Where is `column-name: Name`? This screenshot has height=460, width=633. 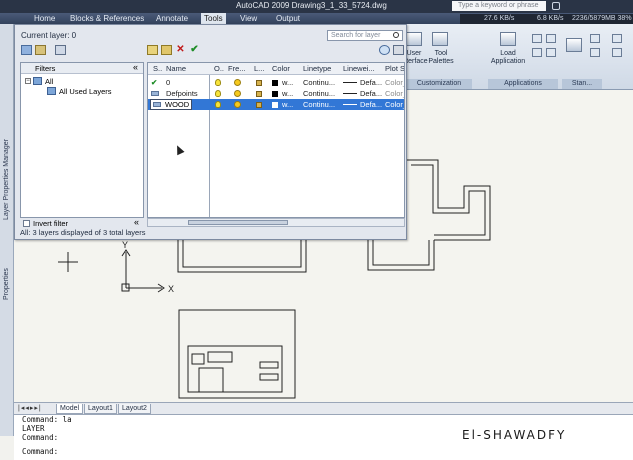 column-name: Name is located at coordinates (176, 68).